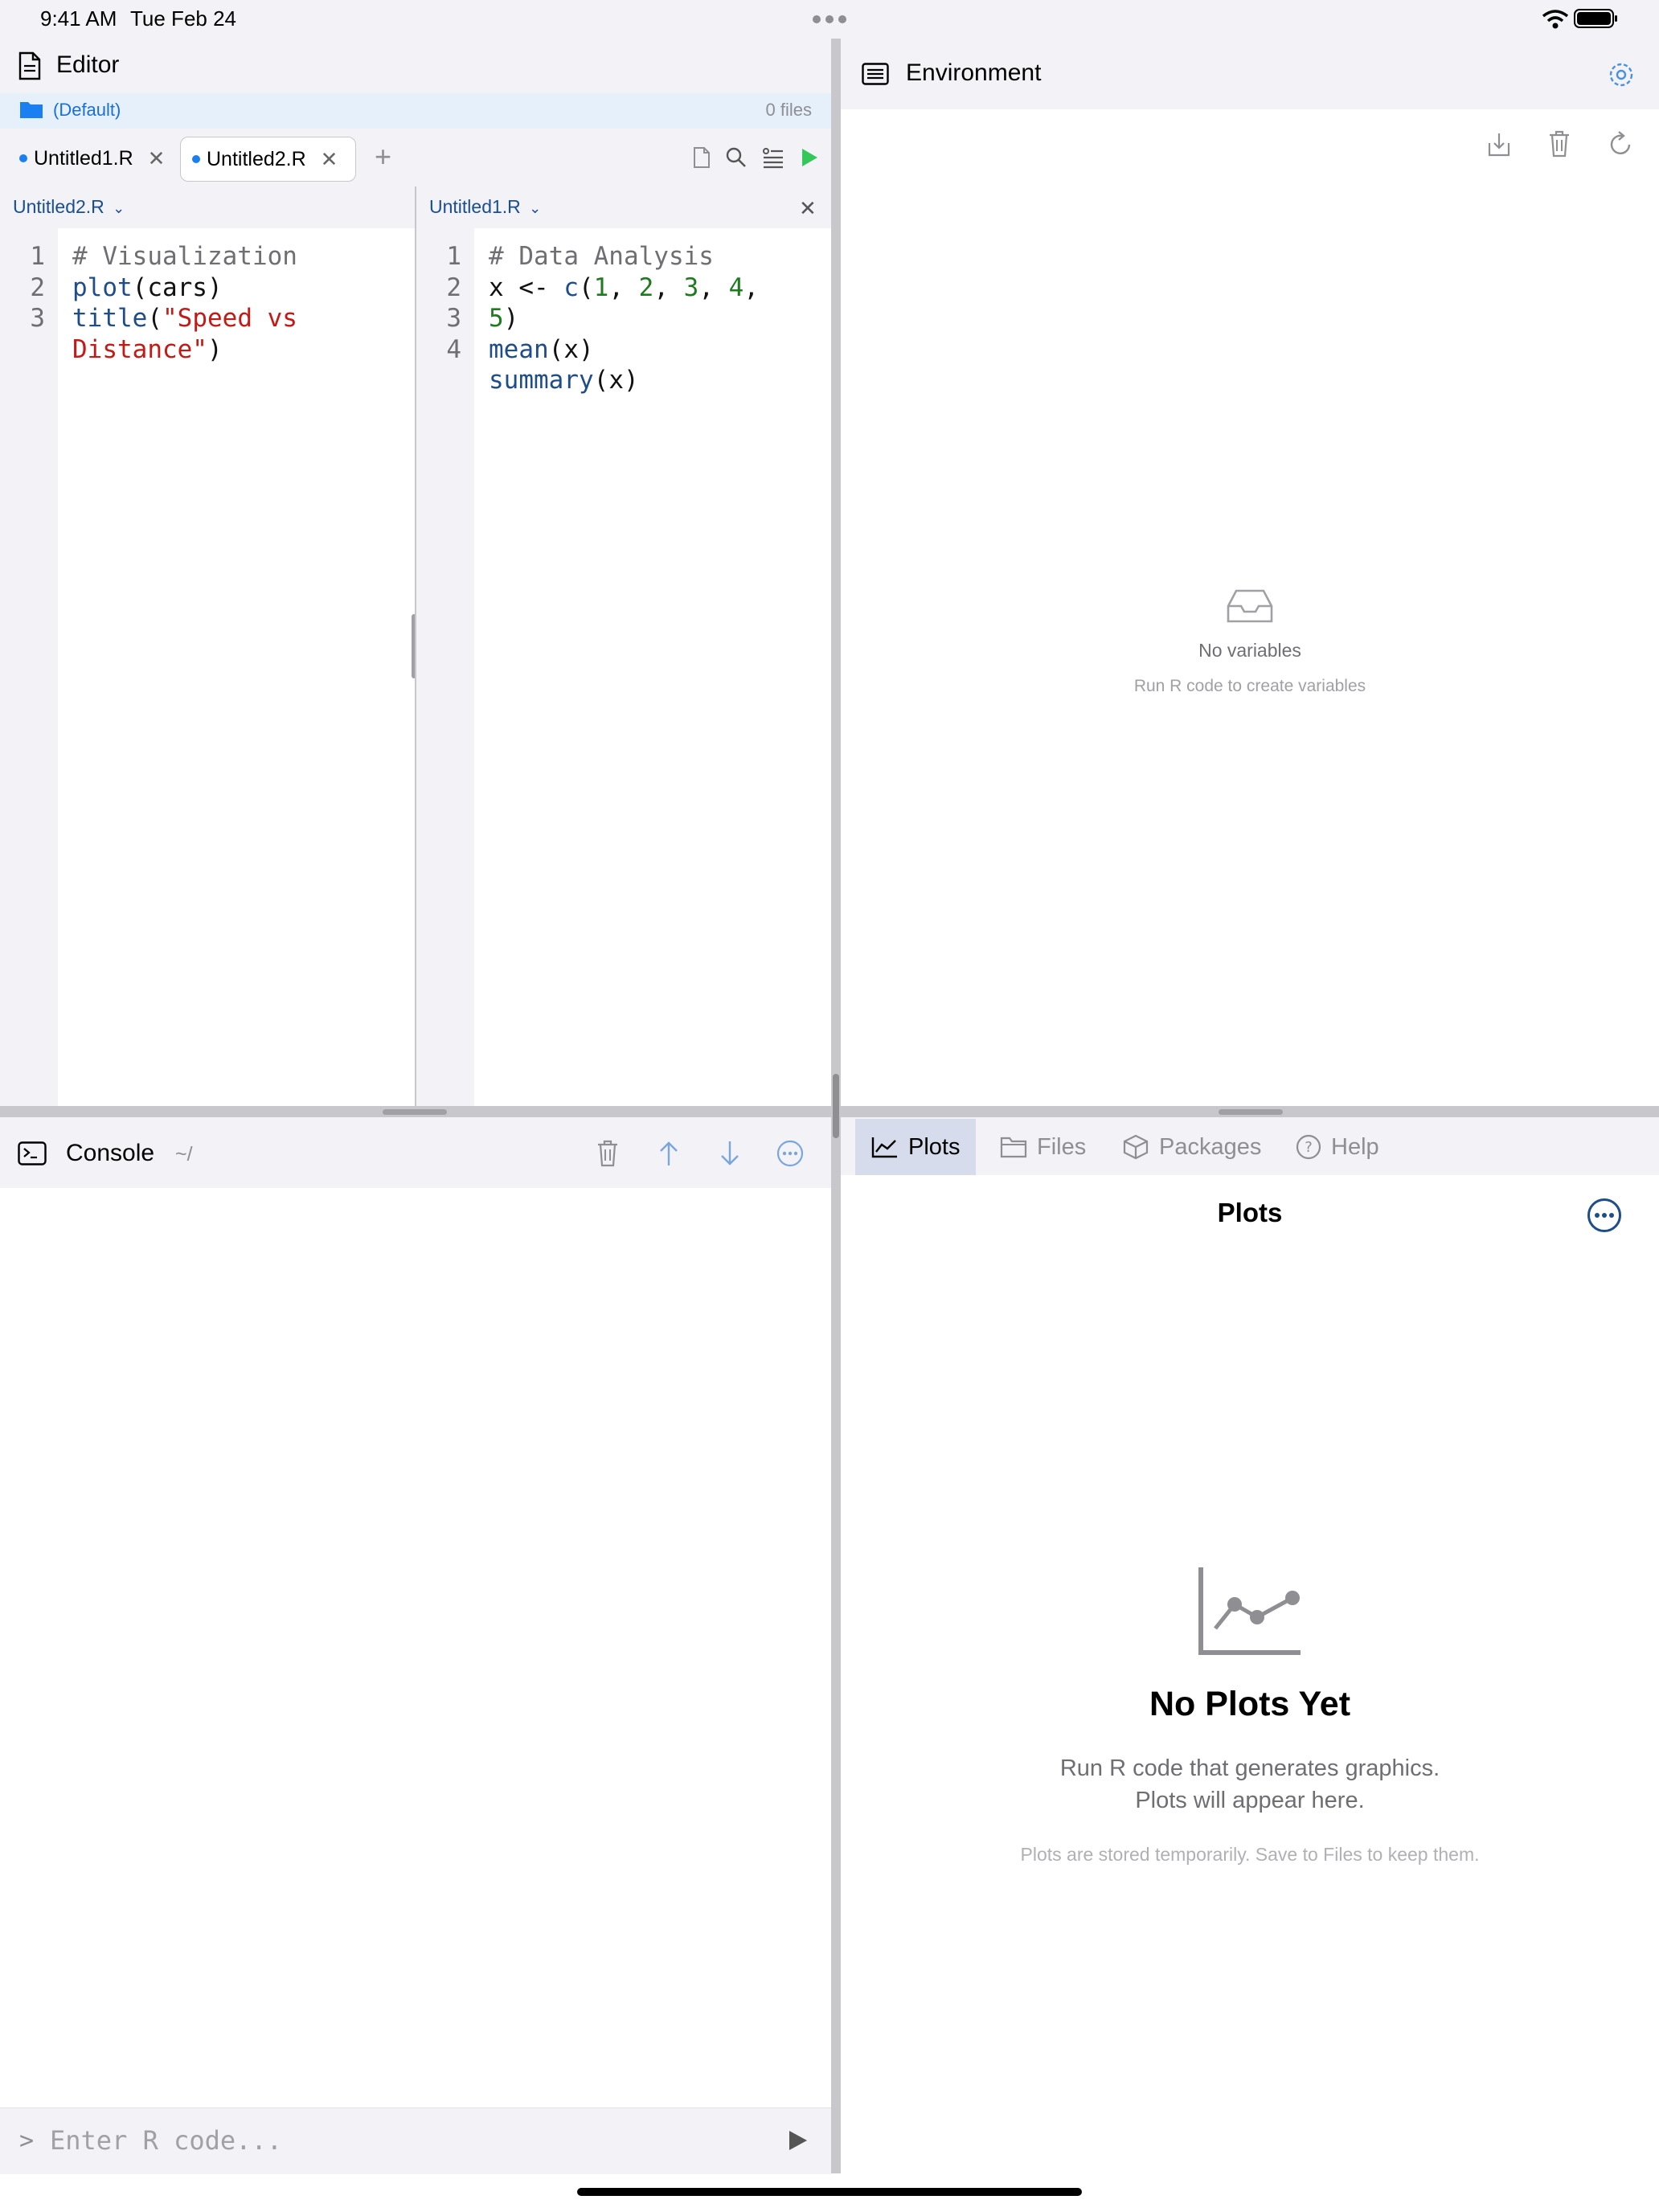  Describe the element at coordinates (829, 19) in the screenshot. I see `multitasking-dots-icon` at that location.